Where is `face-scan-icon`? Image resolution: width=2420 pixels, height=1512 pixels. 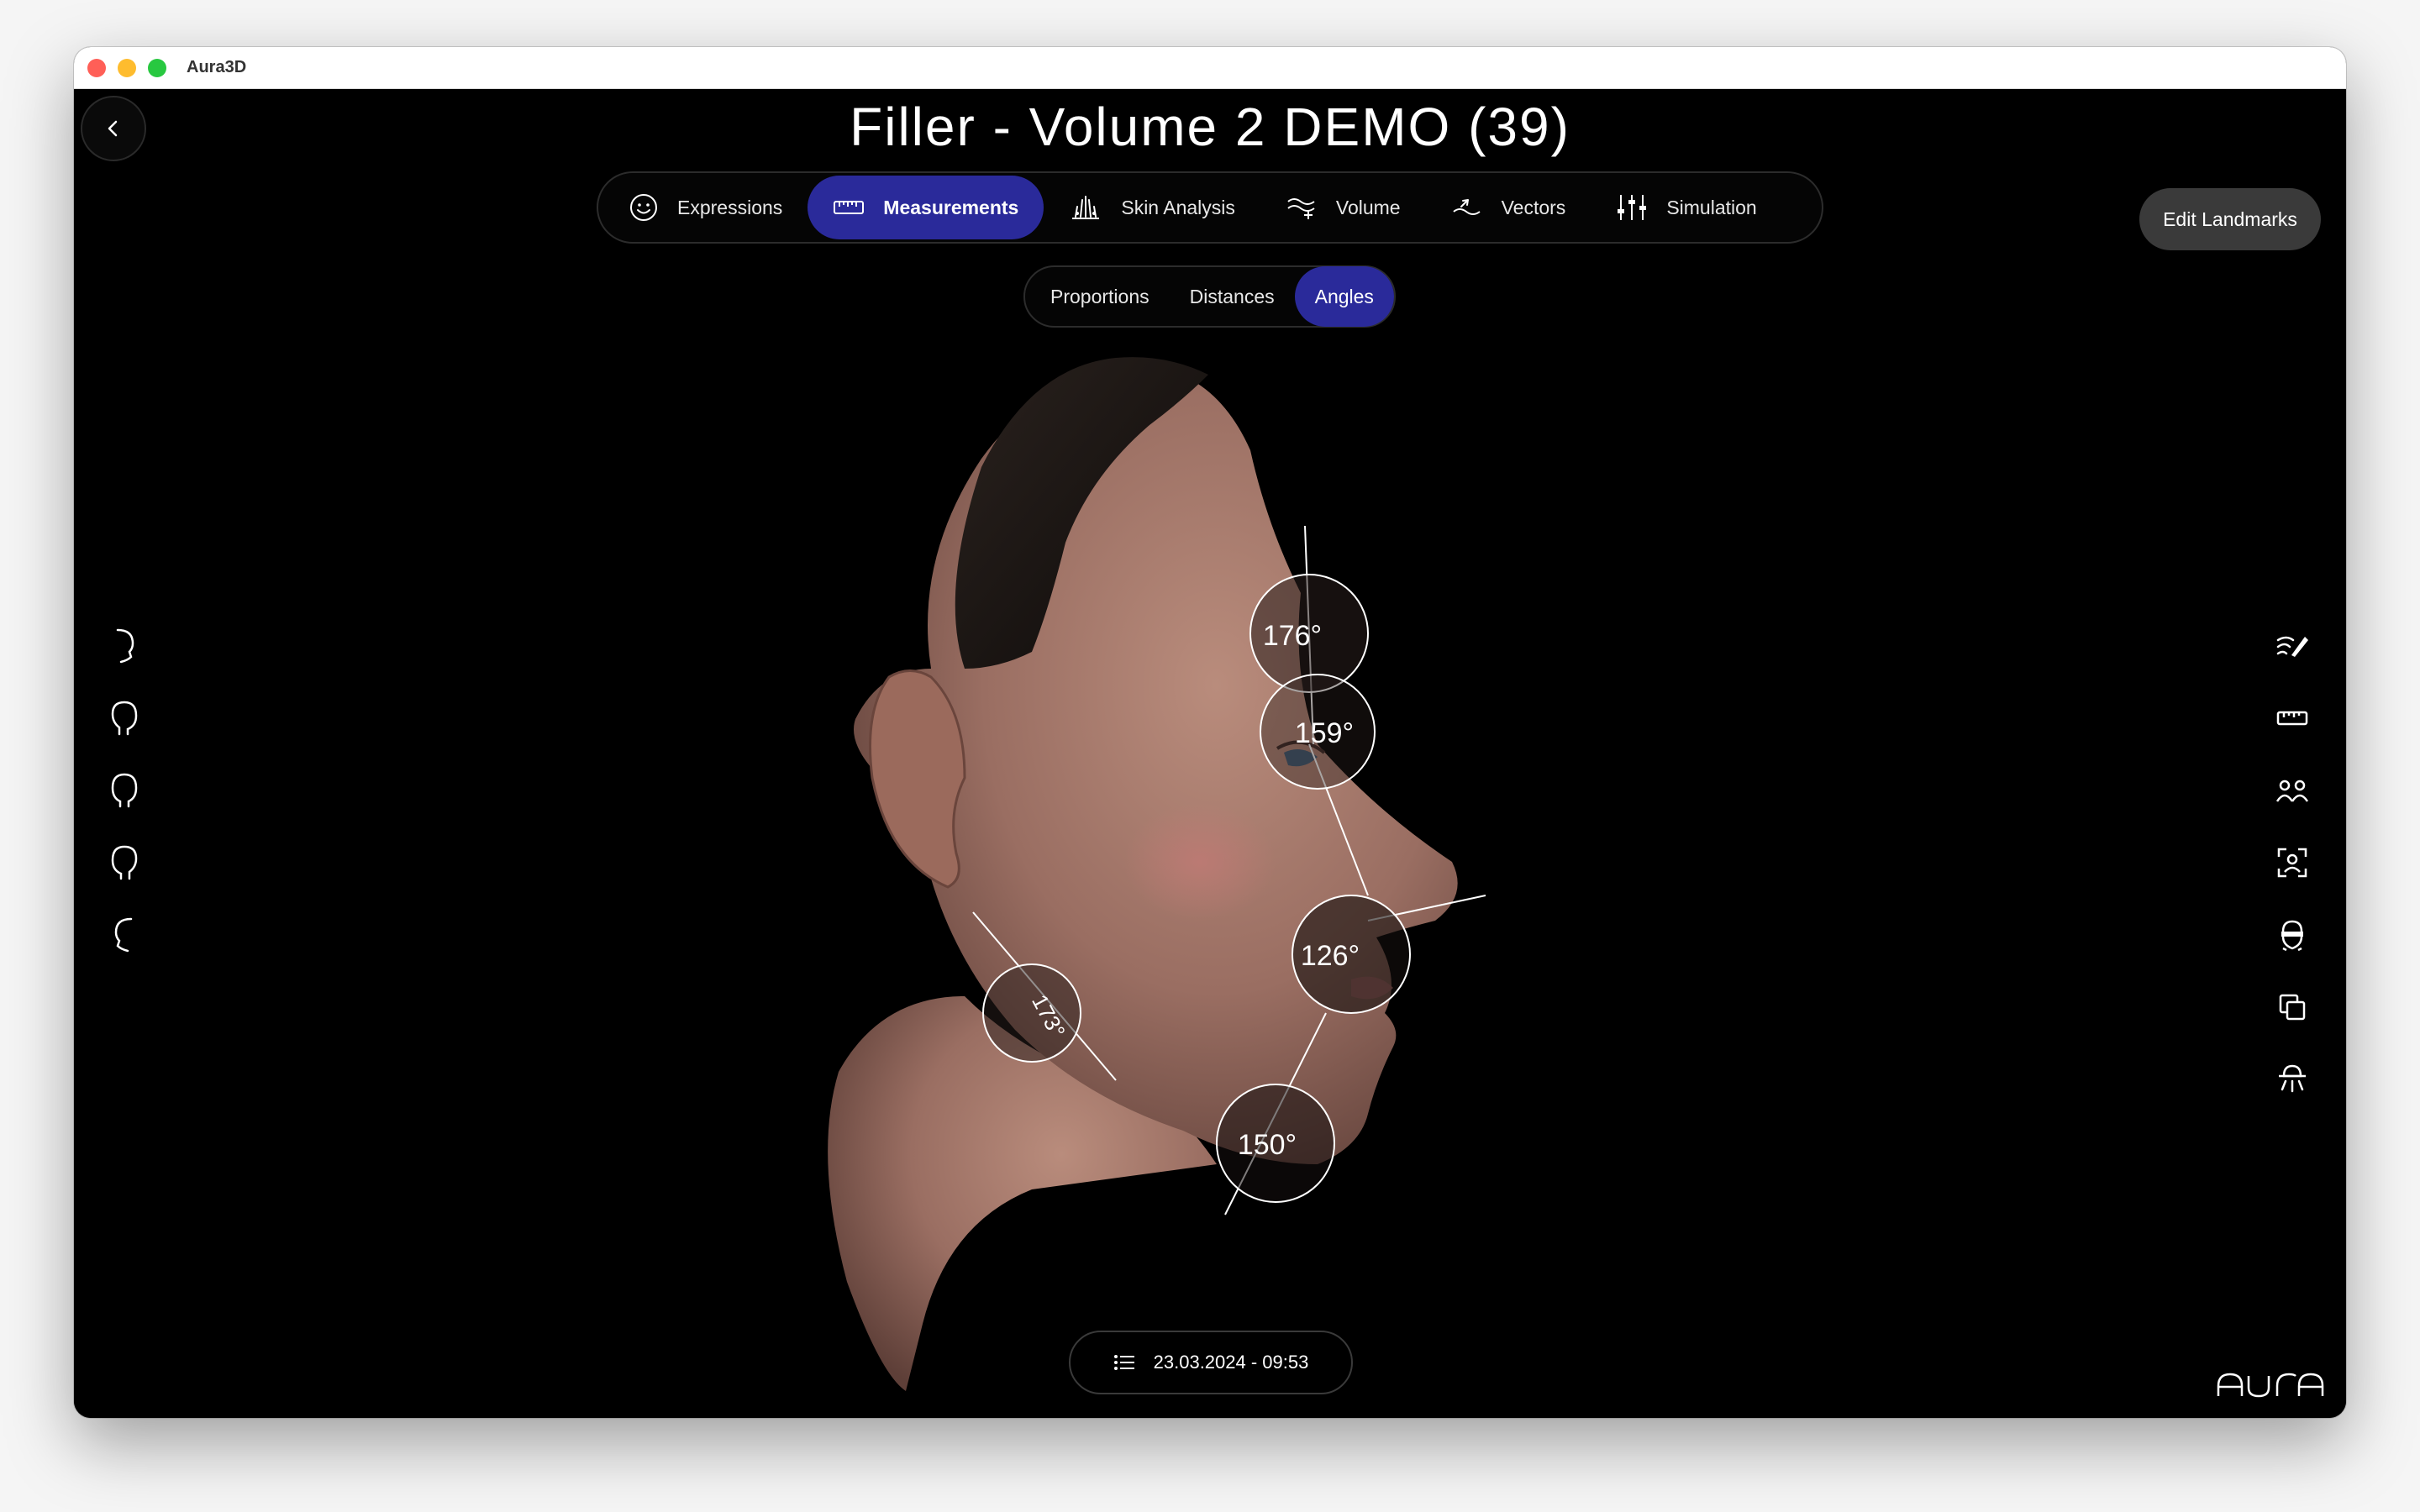 face-scan-icon is located at coordinates (2292, 863).